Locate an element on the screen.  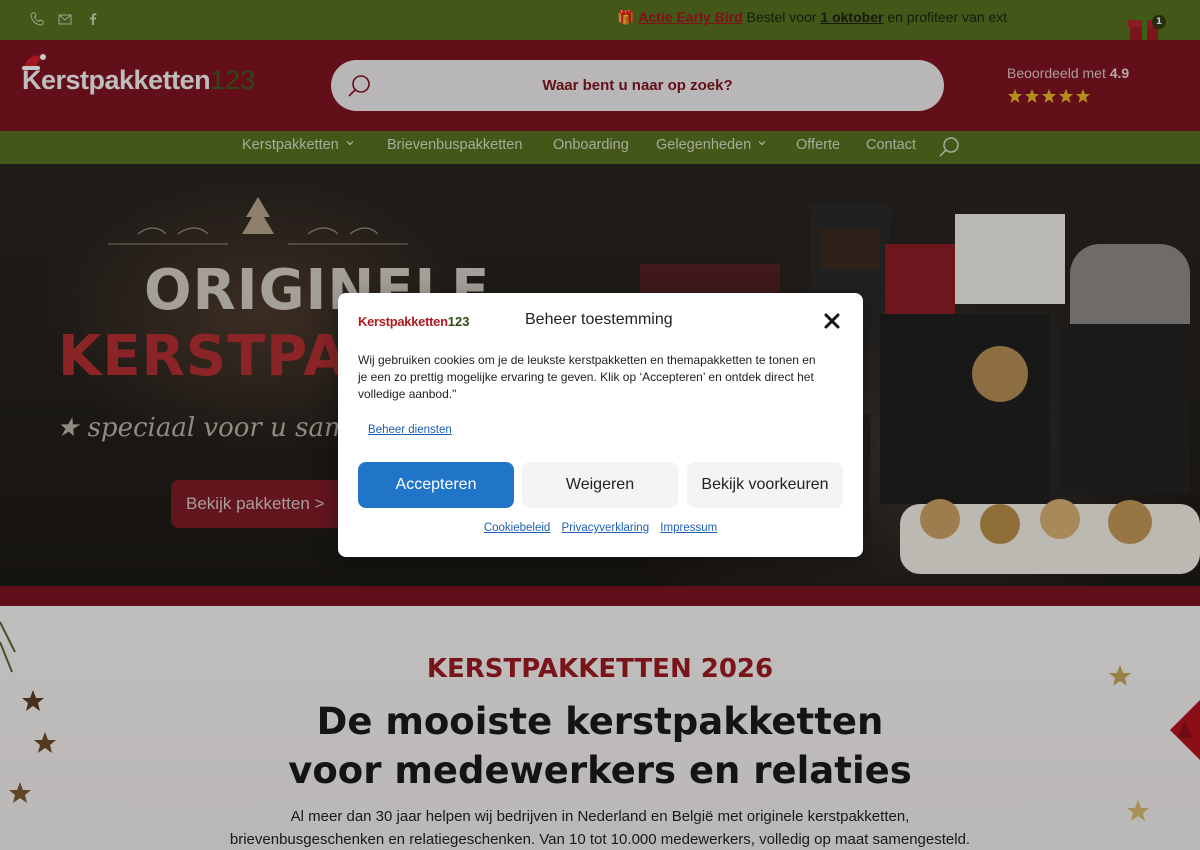
modal-title: Beheer toestemming is located at coordinates (599, 319).